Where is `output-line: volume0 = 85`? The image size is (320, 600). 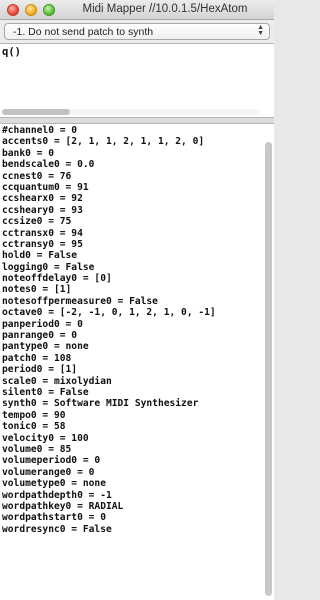 output-line: volume0 = 85 is located at coordinates (37, 449).